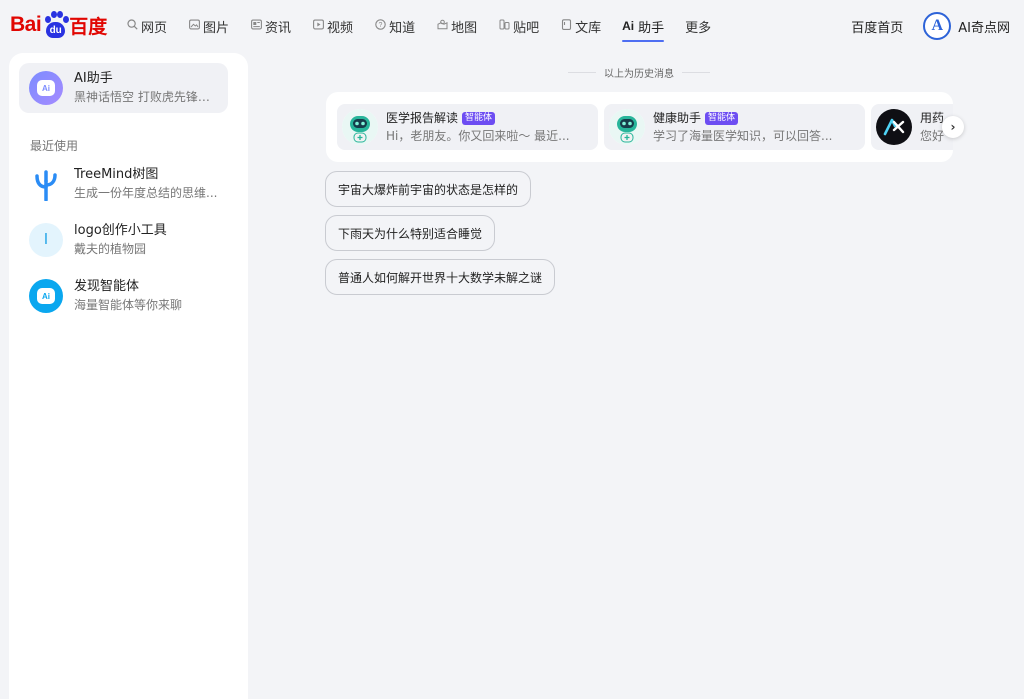 The width and height of the screenshot is (1024, 699). What do you see at coordinates (56, 30) in the screenshot?
I see `logo-text-du: du` at bounding box center [56, 30].